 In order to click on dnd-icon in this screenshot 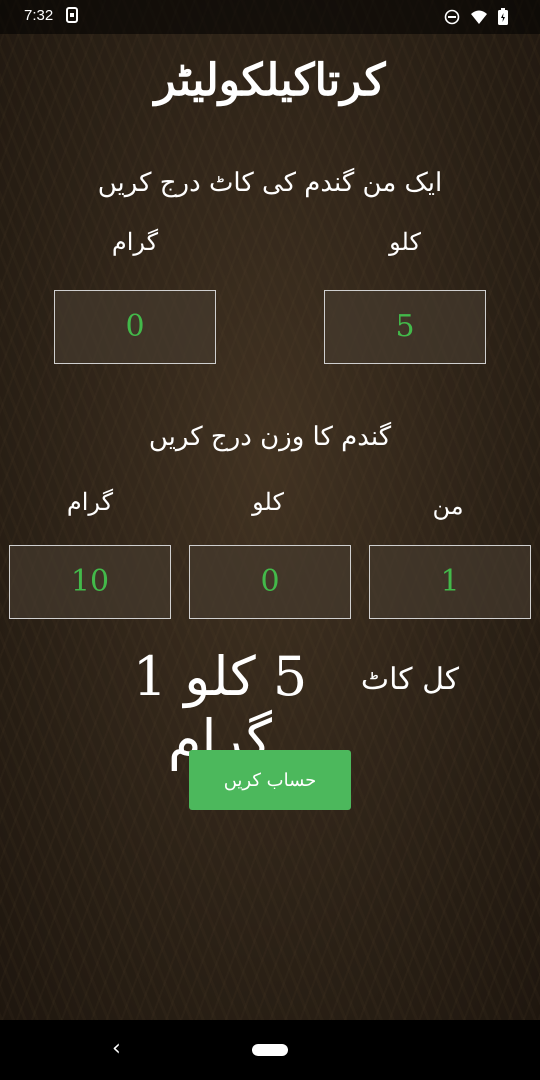, I will do `click(452, 19)`.